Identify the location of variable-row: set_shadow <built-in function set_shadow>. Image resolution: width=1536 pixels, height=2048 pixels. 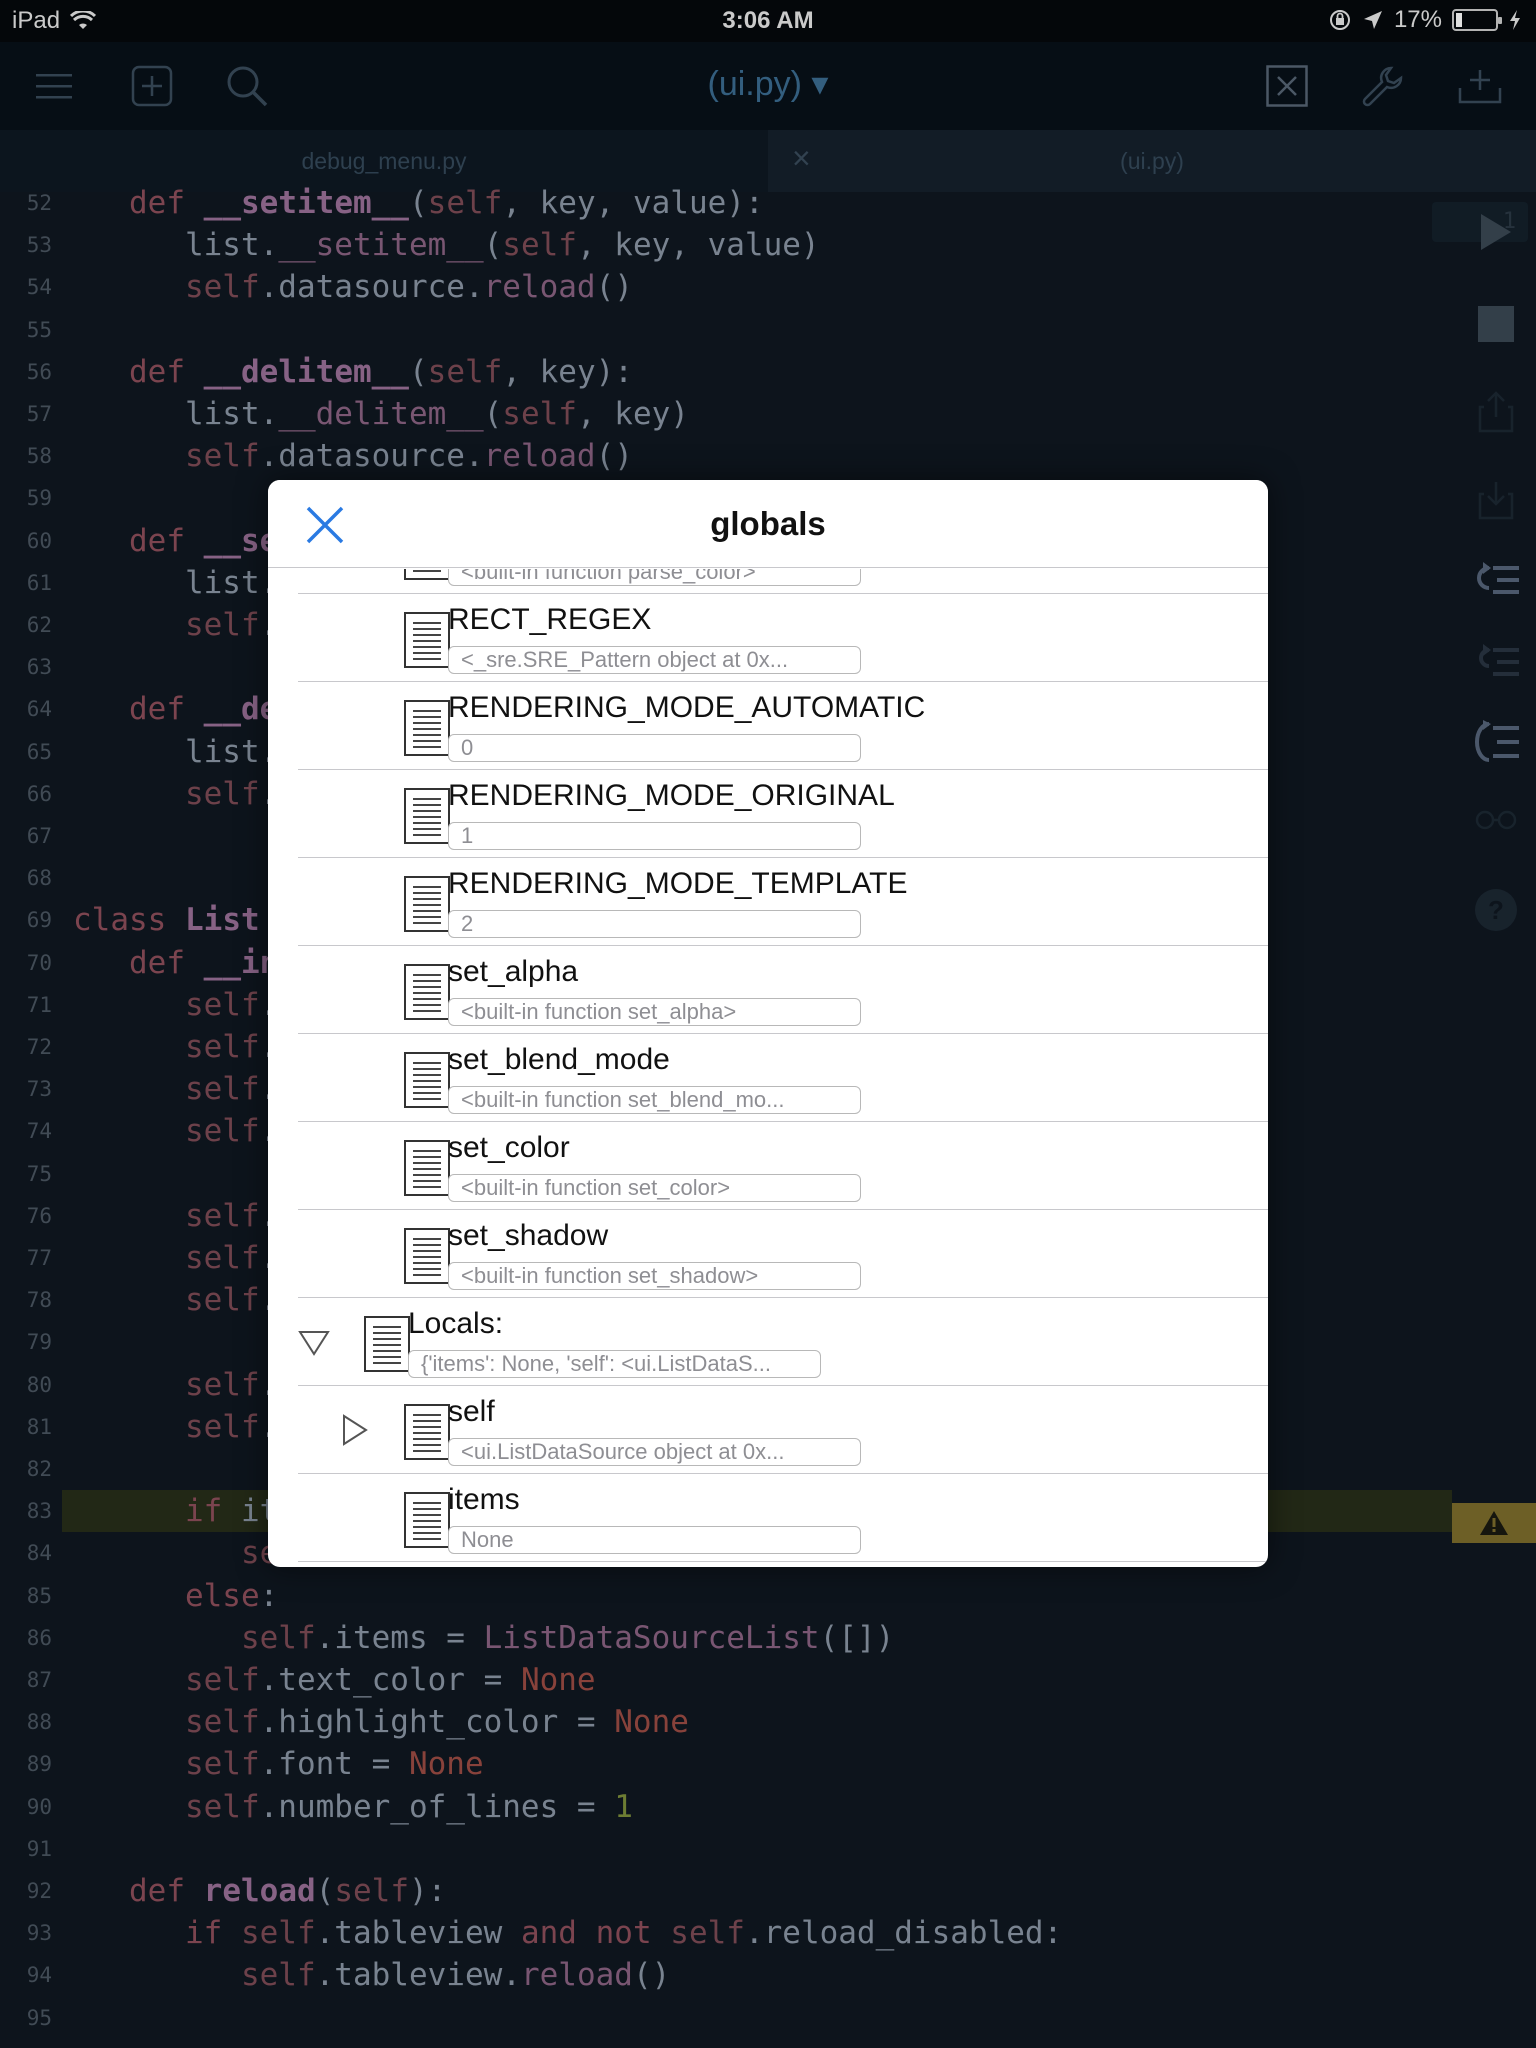
(783, 1254).